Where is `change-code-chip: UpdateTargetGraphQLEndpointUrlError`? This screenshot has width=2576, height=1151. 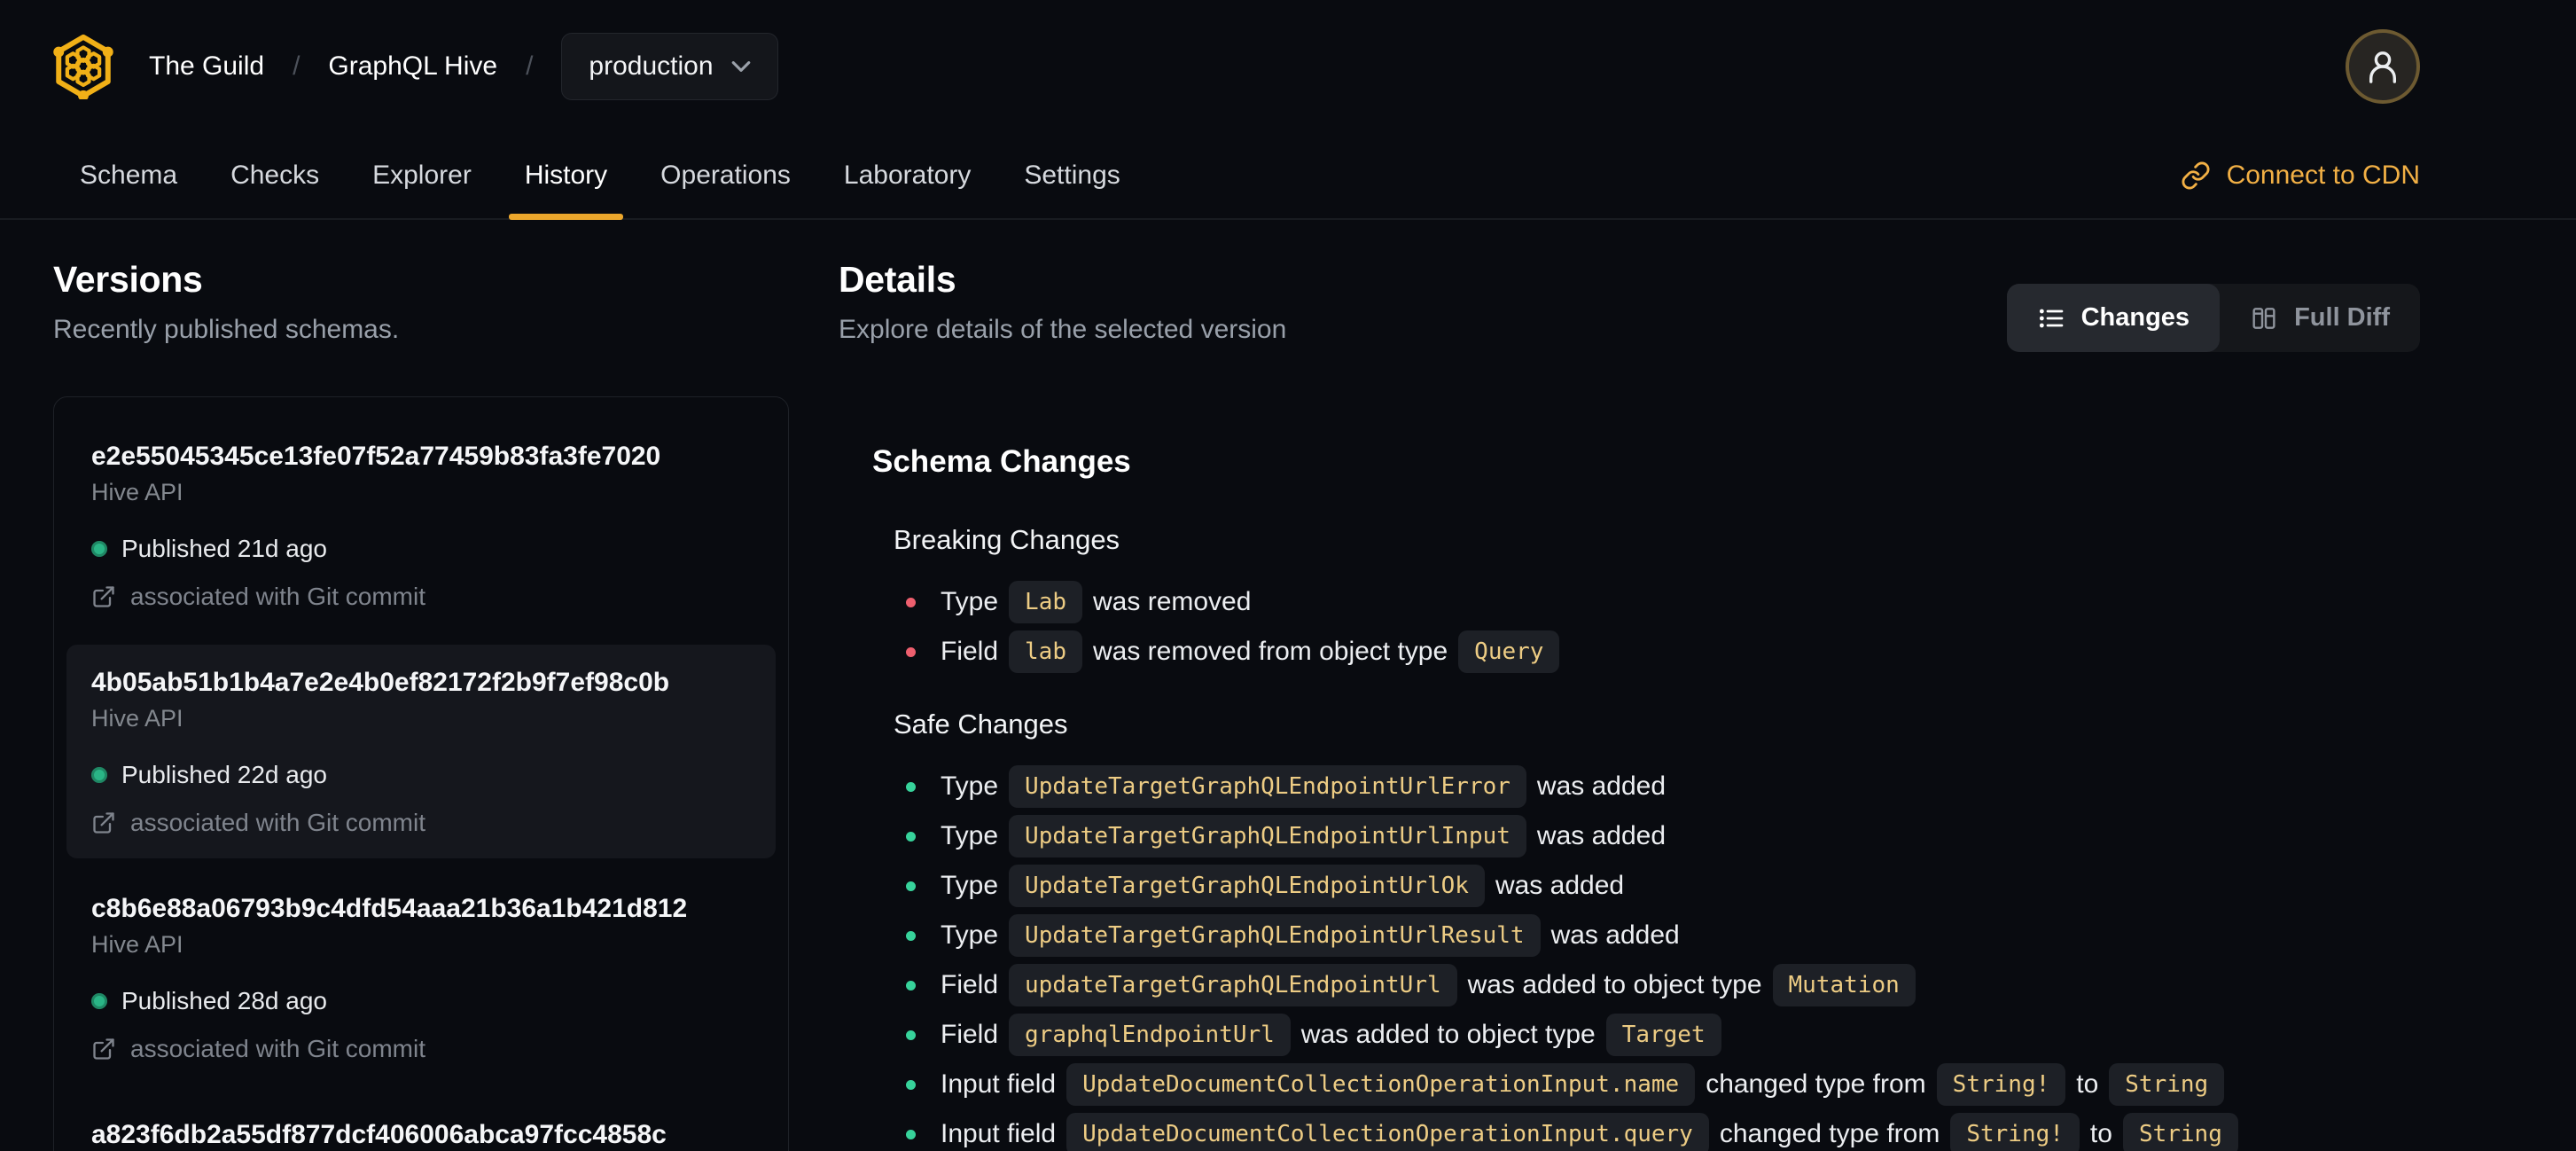 change-code-chip: UpdateTargetGraphQLEndpointUrlError is located at coordinates (1267, 786).